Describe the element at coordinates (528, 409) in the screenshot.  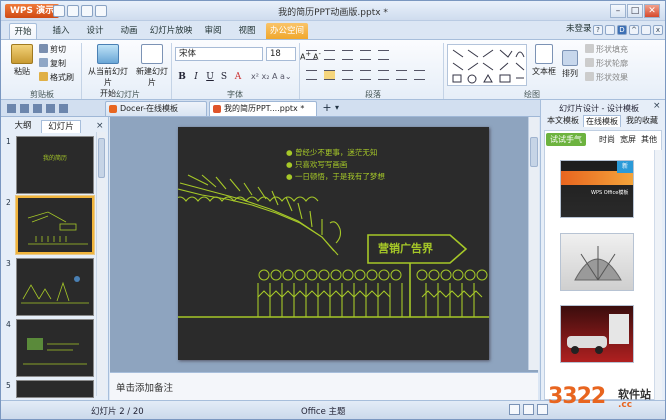
I see `sorter-view-icon` at that location.